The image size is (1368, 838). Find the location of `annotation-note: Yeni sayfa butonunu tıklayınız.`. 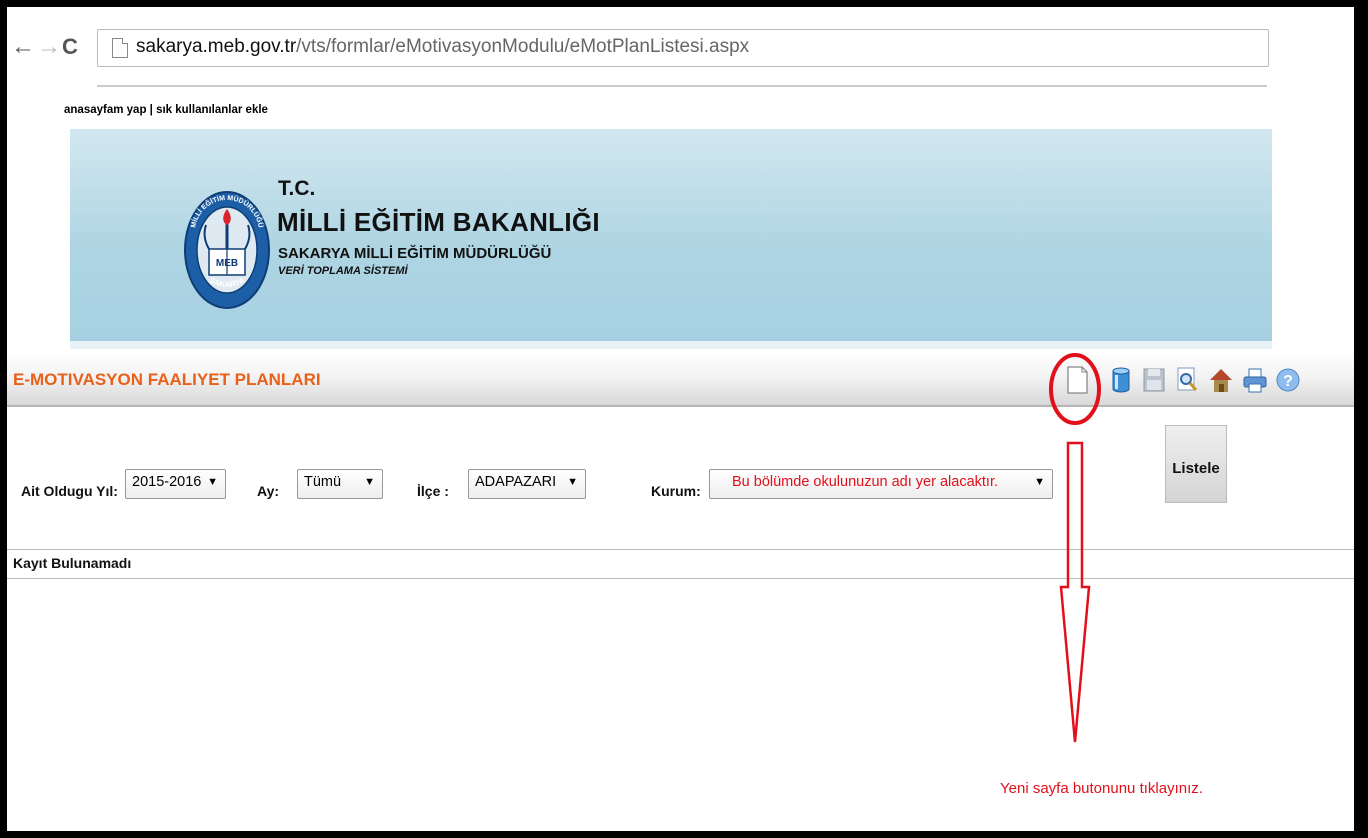

annotation-note: Yeni sayfa butonunu tıklayınız. is located at coordinates (1101, 788).